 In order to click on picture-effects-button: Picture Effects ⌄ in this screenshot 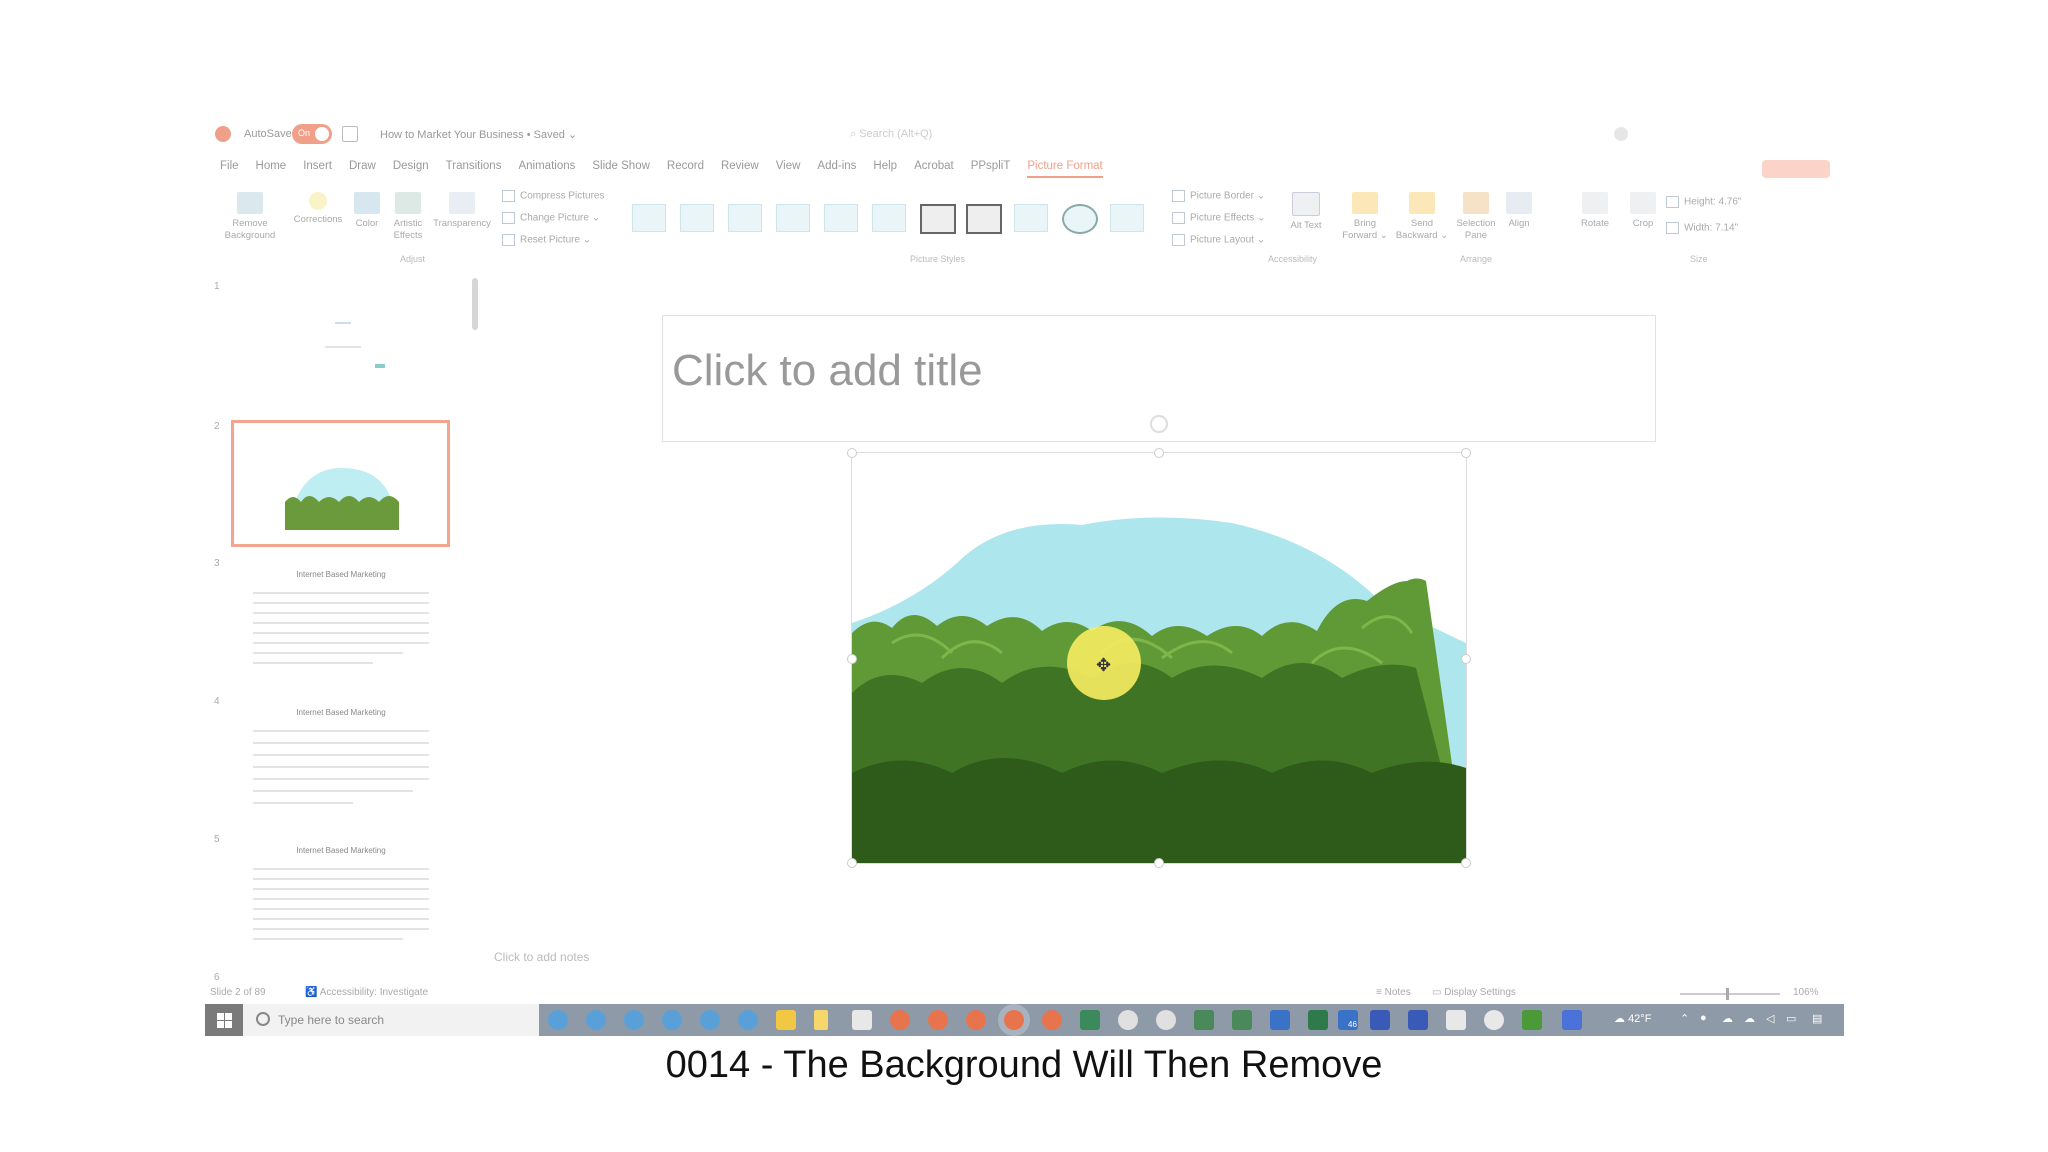, I will do `click(1218, 218)`.